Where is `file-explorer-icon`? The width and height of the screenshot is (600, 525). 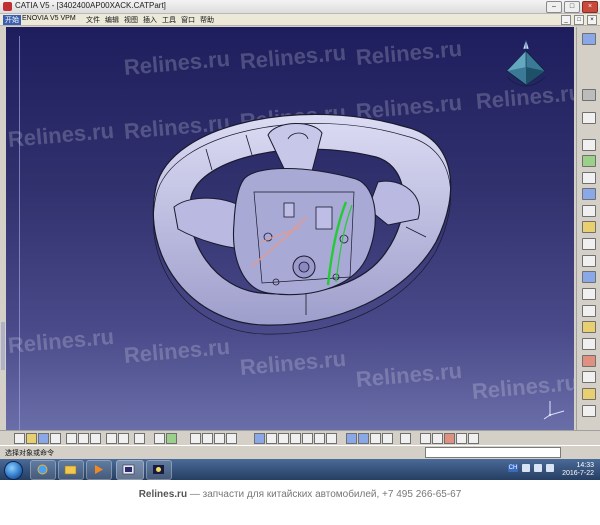 file-explorer-icon is located at coordinates (70, 470).